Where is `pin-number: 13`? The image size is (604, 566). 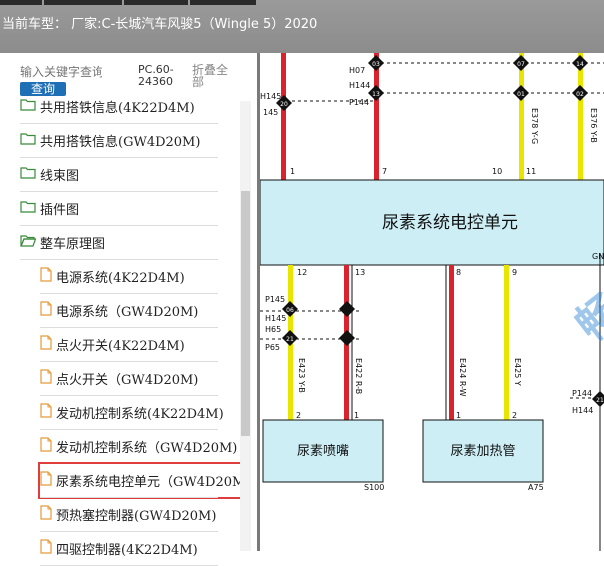
pin-number: 13 is located at coordinates (360, 272).